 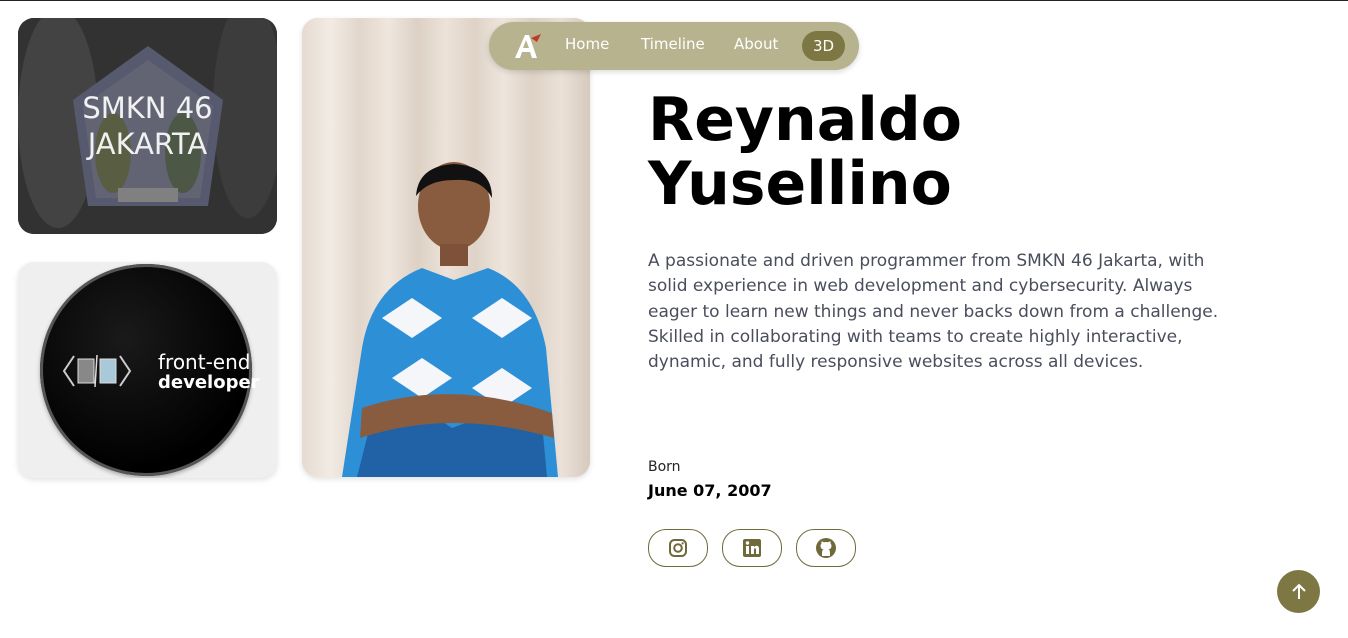 I want to click on profile-name: Reynaldo Yusellino, so click(x=805, y=152).